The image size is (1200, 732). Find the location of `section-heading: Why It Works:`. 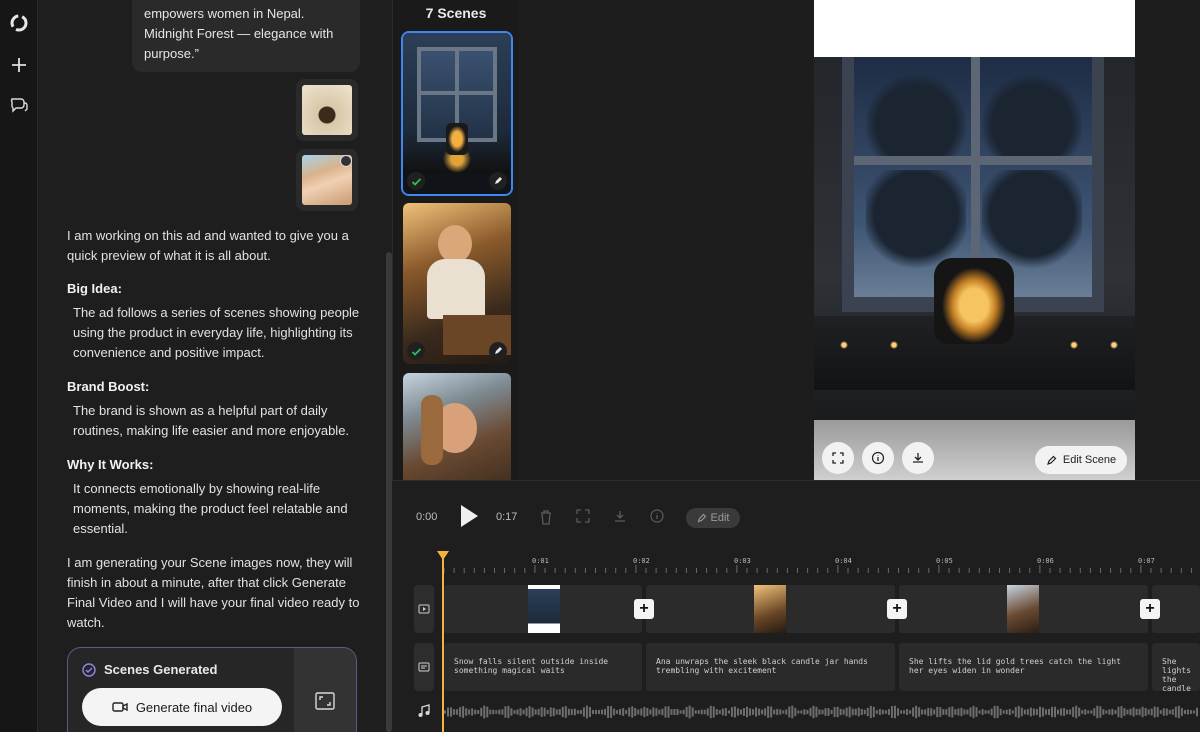

section-heading: Why It Works: is located at coordinates (110, 464).